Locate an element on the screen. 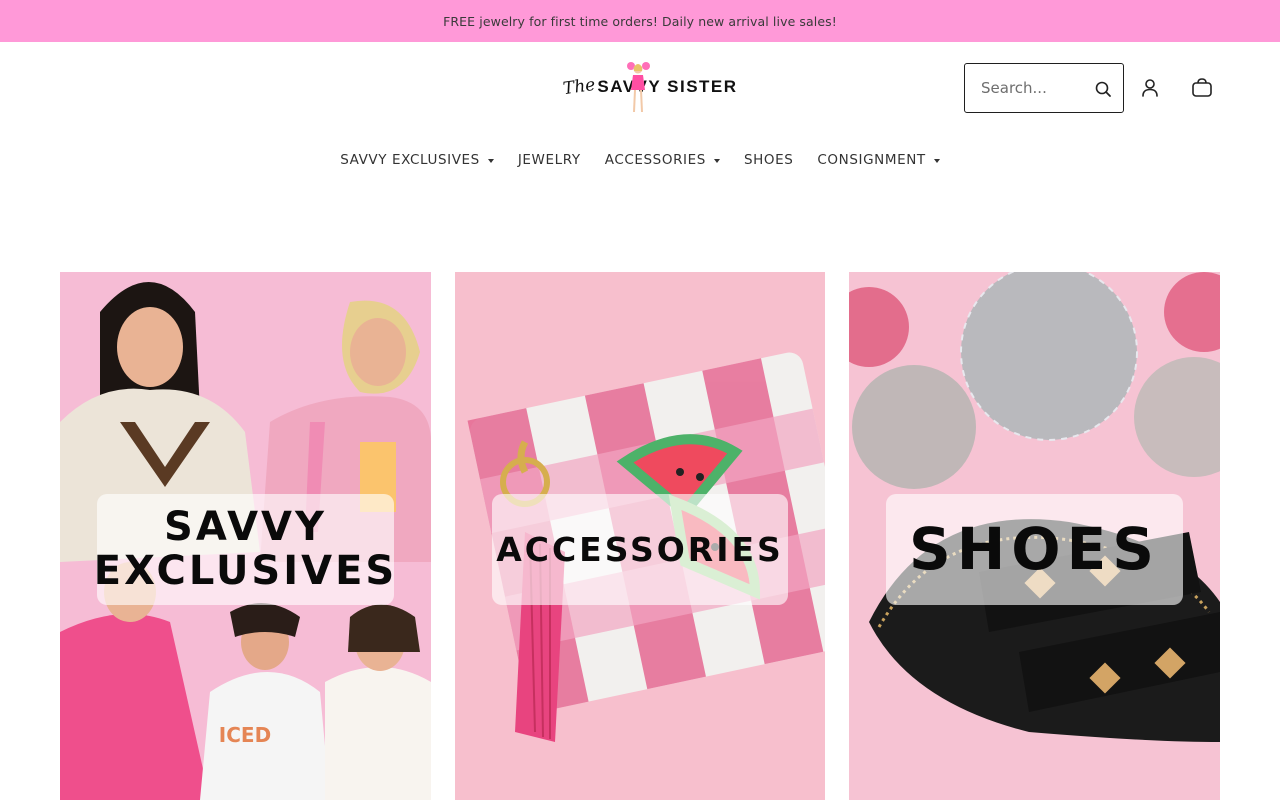 The image size is (1280, 800). nav-item-label: CONSIGNMENT is located at coordinates (871, 160).